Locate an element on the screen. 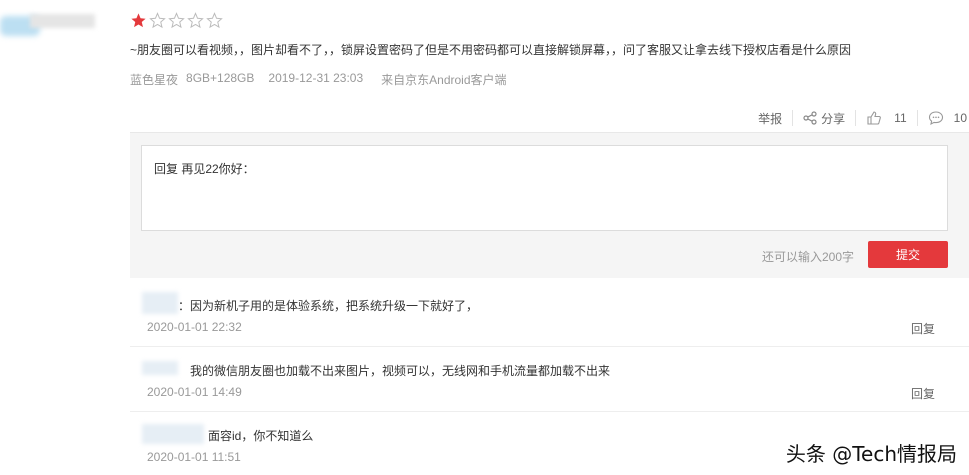  review-actions: 举报 分享 11 10 is located at coordinates (858, 118).